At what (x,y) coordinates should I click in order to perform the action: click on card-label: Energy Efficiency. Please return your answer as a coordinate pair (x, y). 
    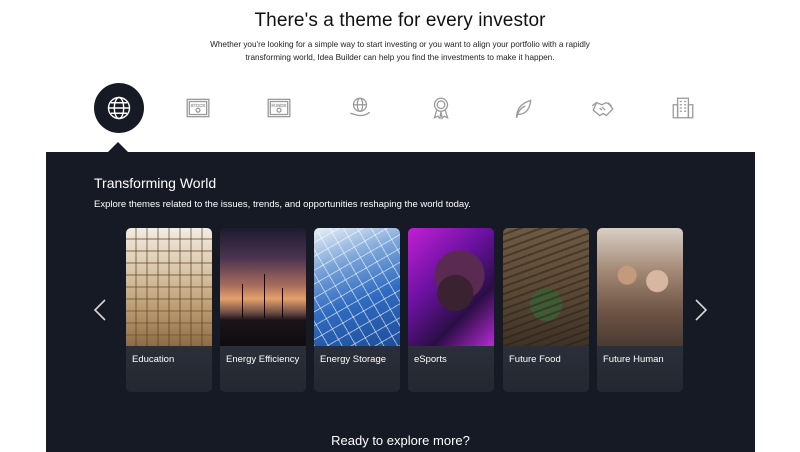
    Looking at the image, I should click on (263, 359).